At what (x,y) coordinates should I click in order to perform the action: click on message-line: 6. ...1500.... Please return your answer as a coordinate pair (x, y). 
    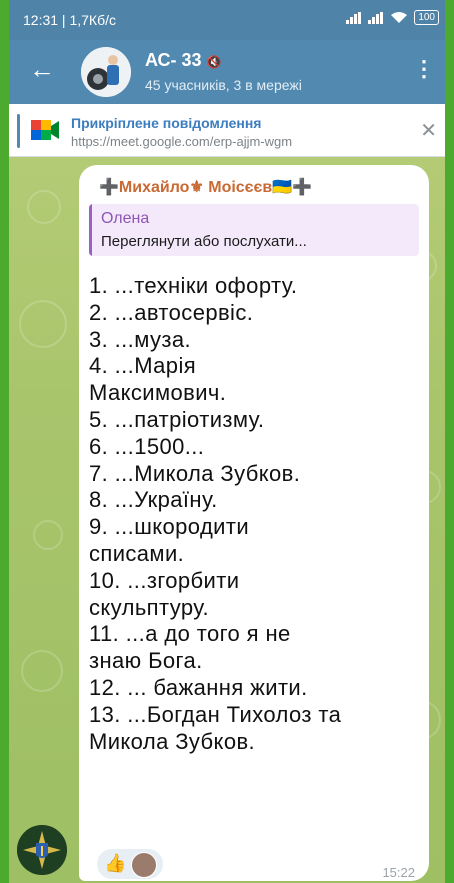
    Looking at the image, I should click on (147, 446).